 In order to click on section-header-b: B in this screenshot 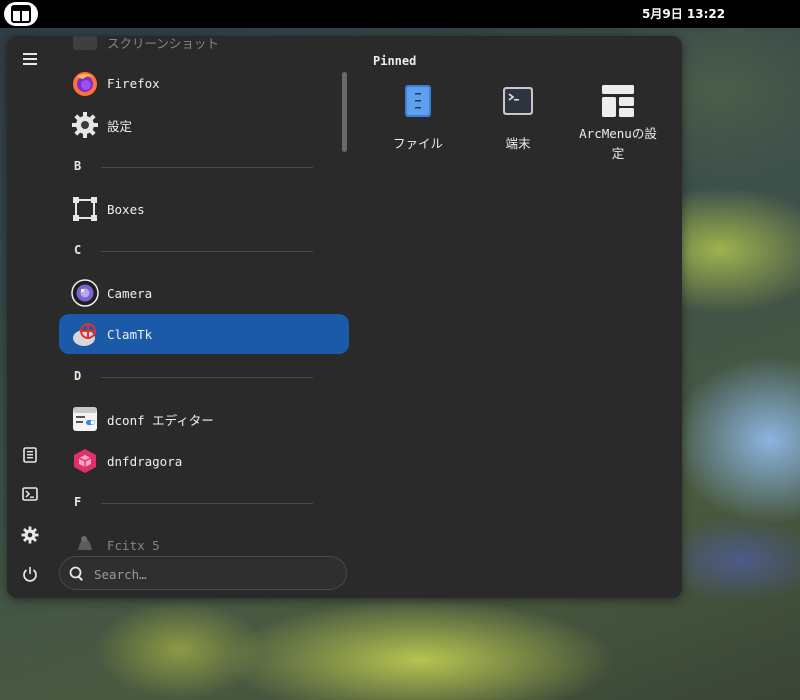, I will do `click(204, 167)`.